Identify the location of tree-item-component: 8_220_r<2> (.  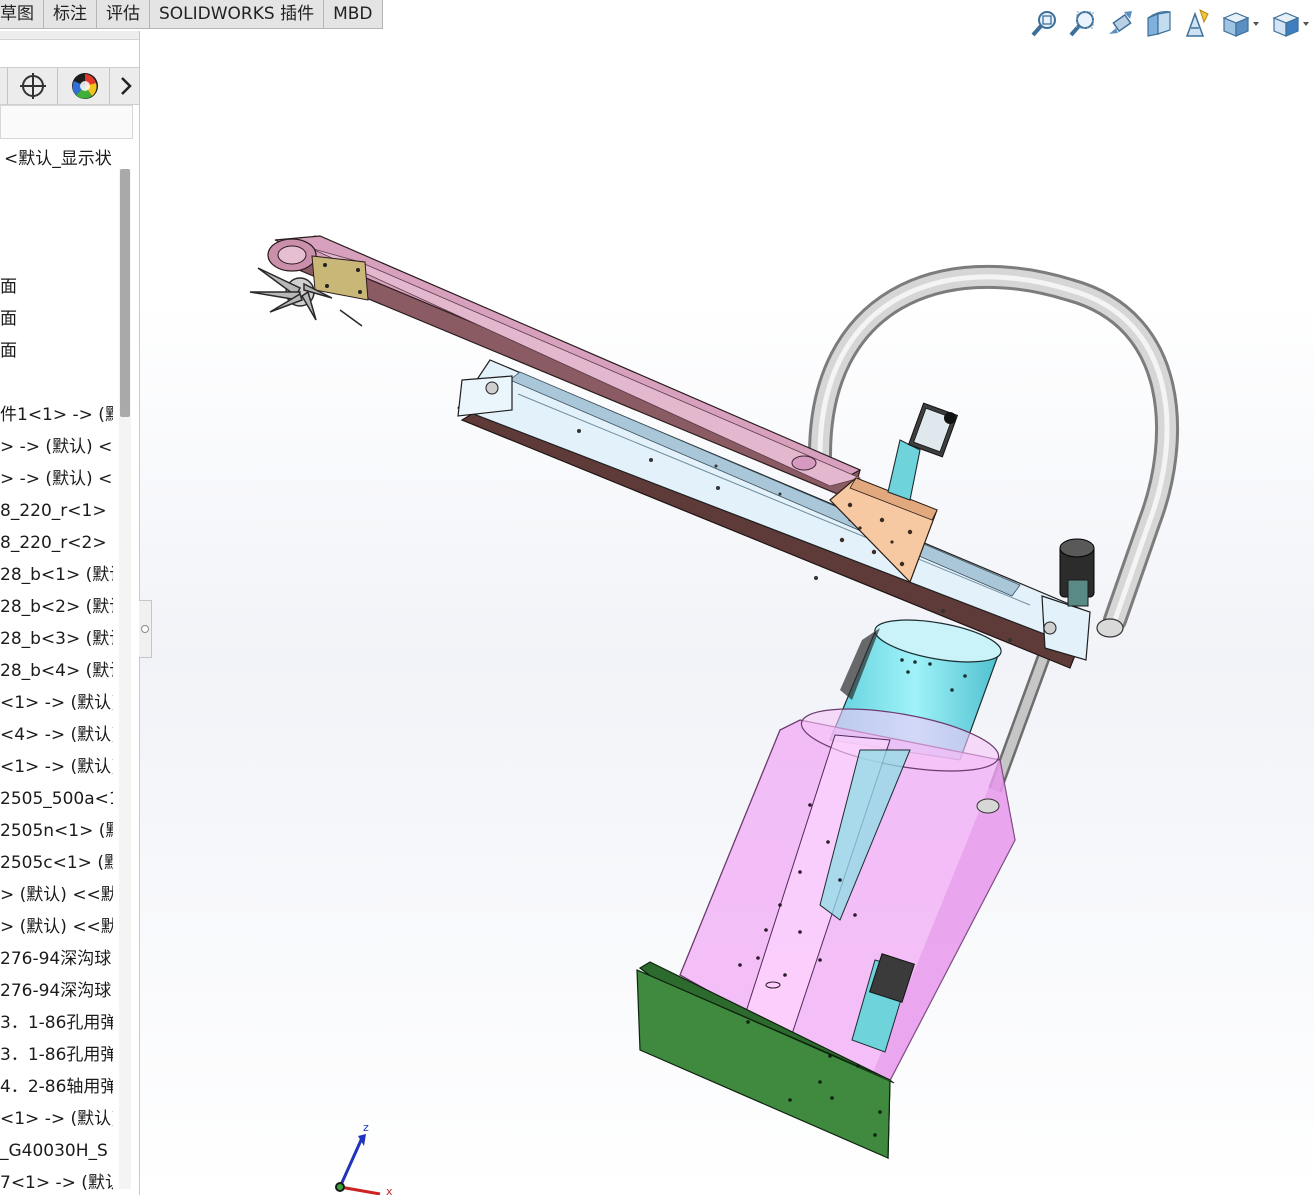
(56, 543).